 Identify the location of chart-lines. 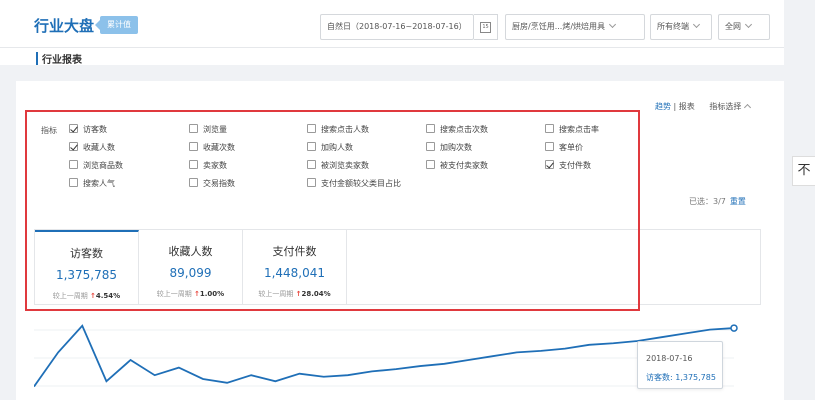
(386, 356).